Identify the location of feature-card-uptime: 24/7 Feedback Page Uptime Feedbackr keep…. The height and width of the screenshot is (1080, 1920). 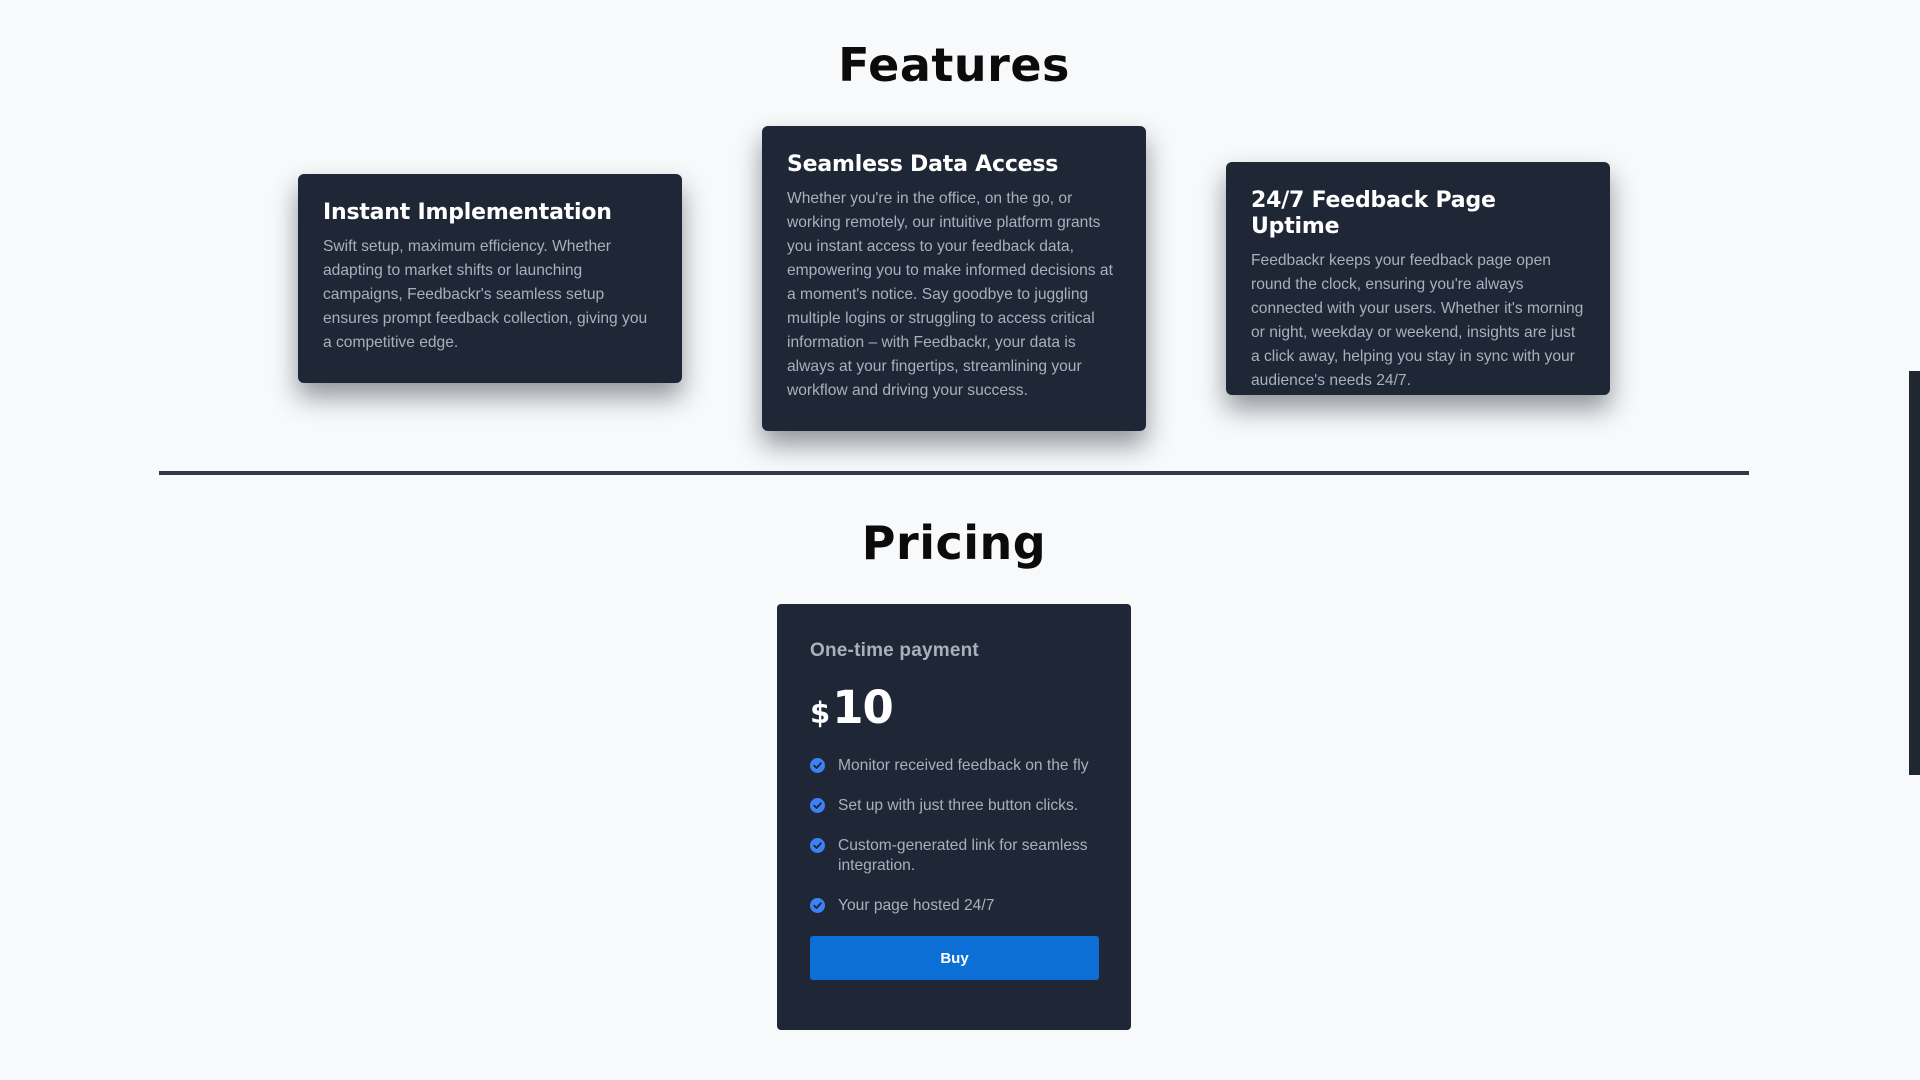
(1418, 278).